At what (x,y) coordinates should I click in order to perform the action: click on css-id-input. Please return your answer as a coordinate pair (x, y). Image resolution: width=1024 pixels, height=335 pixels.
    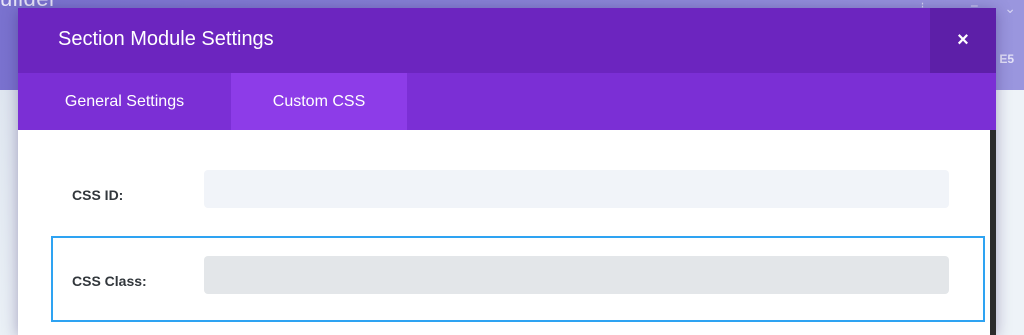
    Looking at the image, I should click on (576, 189).